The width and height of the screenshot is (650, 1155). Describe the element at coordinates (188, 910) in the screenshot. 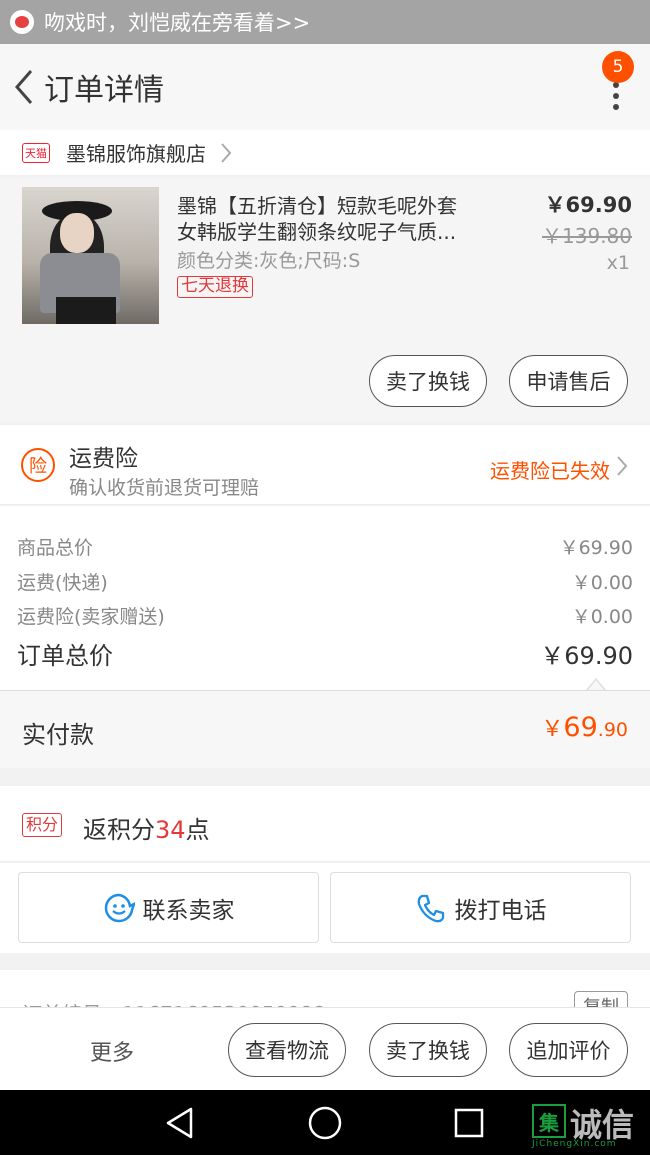

I see `contact-seller-label: 联系卖家` at that location.